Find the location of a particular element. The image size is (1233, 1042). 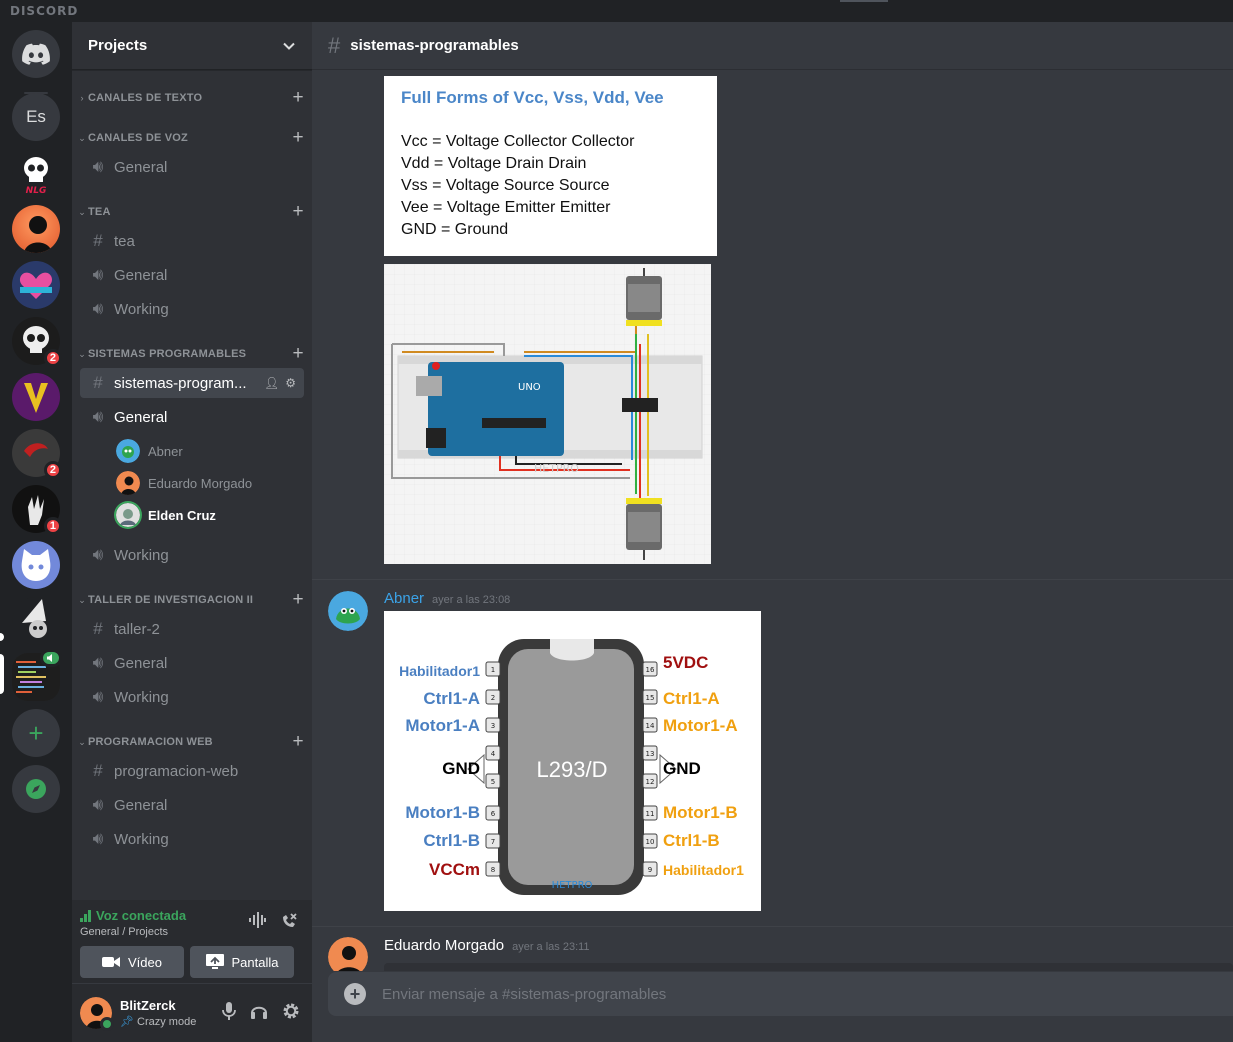

text-channel-programacion-web: # programacion-web is located at coordinates (192, 771).